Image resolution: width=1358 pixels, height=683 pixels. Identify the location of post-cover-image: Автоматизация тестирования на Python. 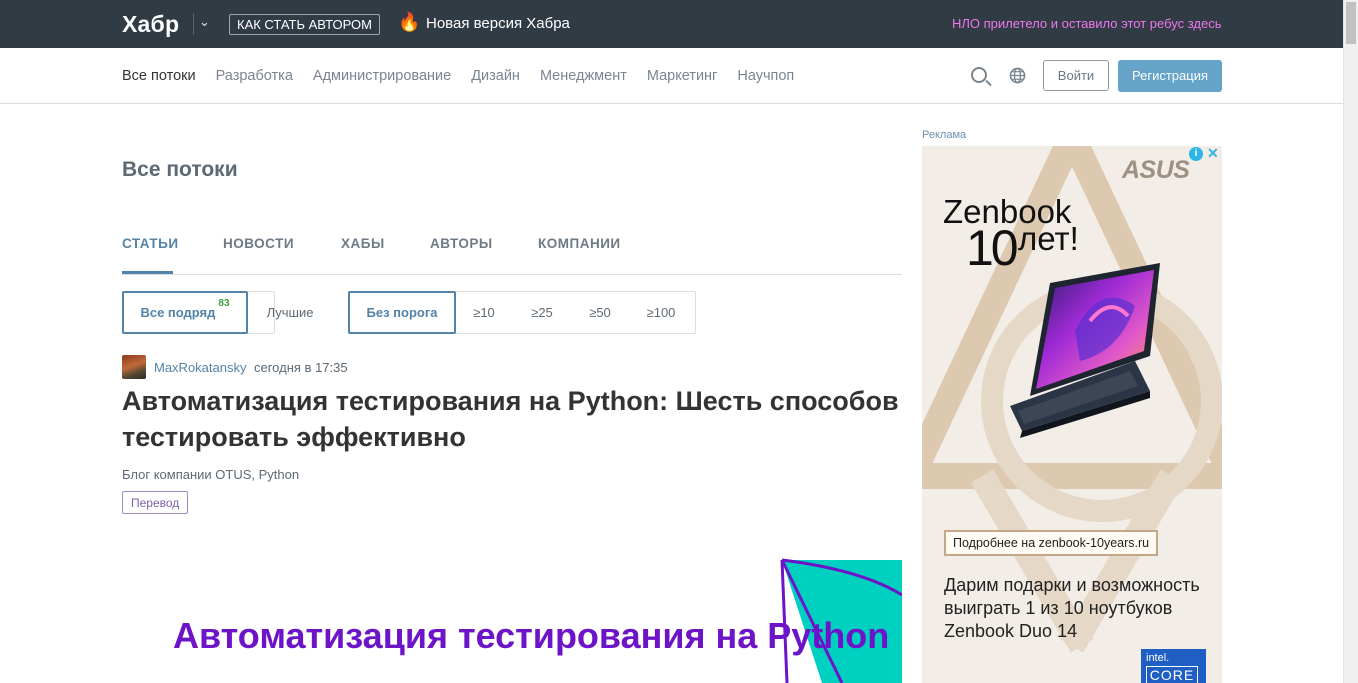
(512, 614).